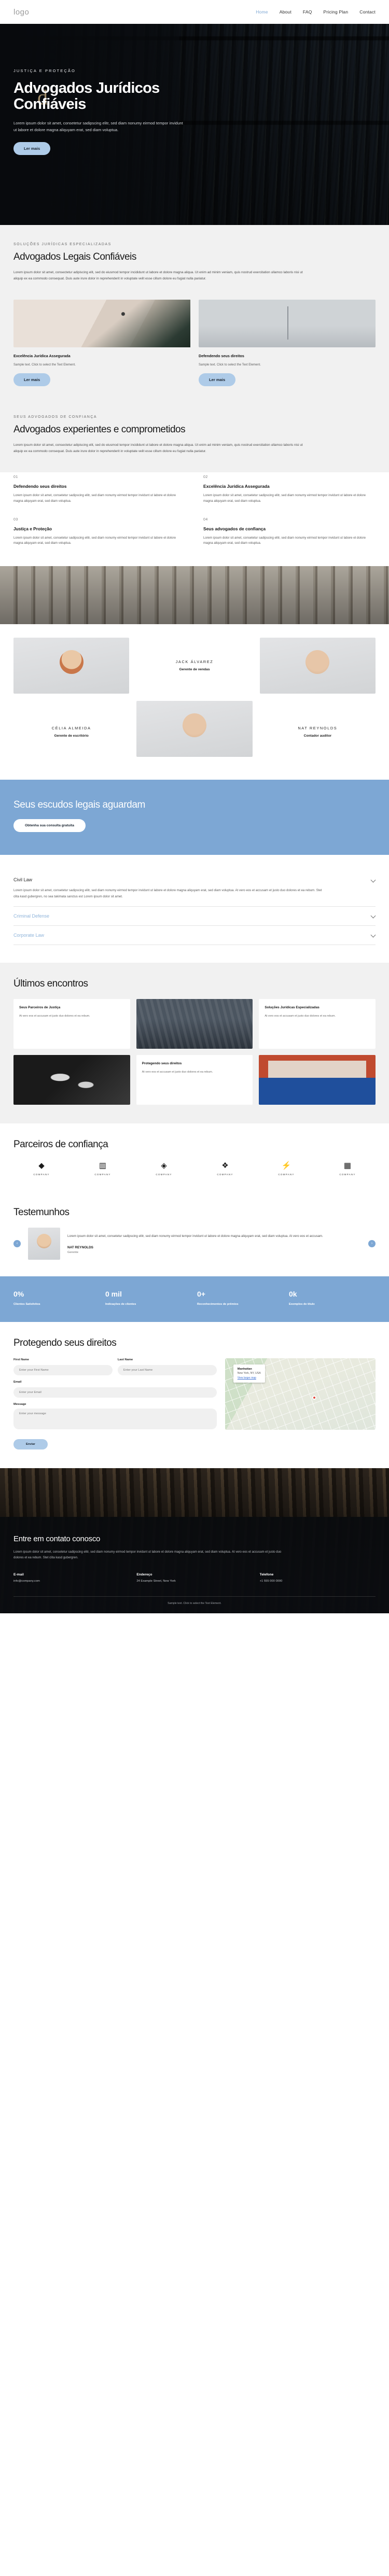 This screenshot has width=389, height=2576. I want to click on partner-logo: ▥ COMPANY, so click(103, 1168).